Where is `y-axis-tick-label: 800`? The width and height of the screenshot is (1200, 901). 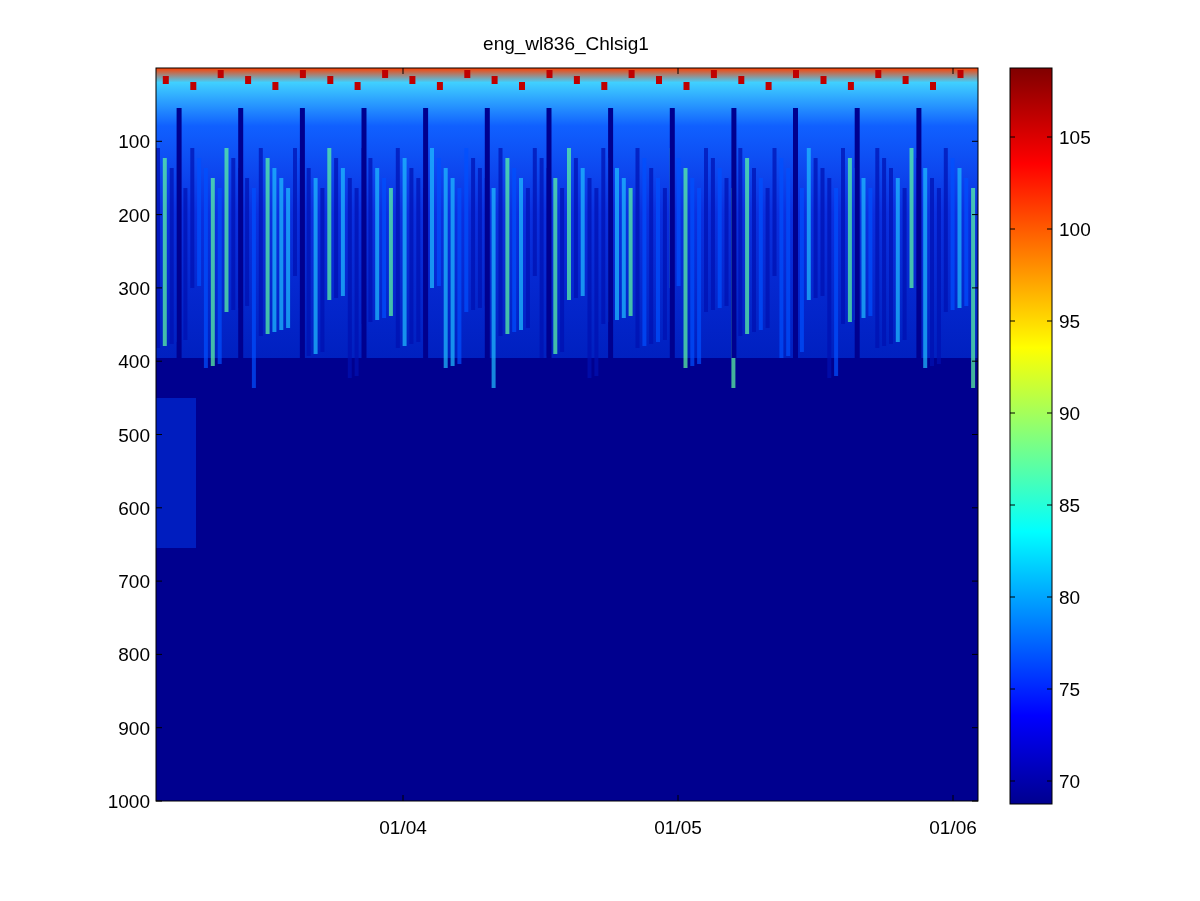
y-axis-tick-label: 800 is located at coordinates (134, 655).